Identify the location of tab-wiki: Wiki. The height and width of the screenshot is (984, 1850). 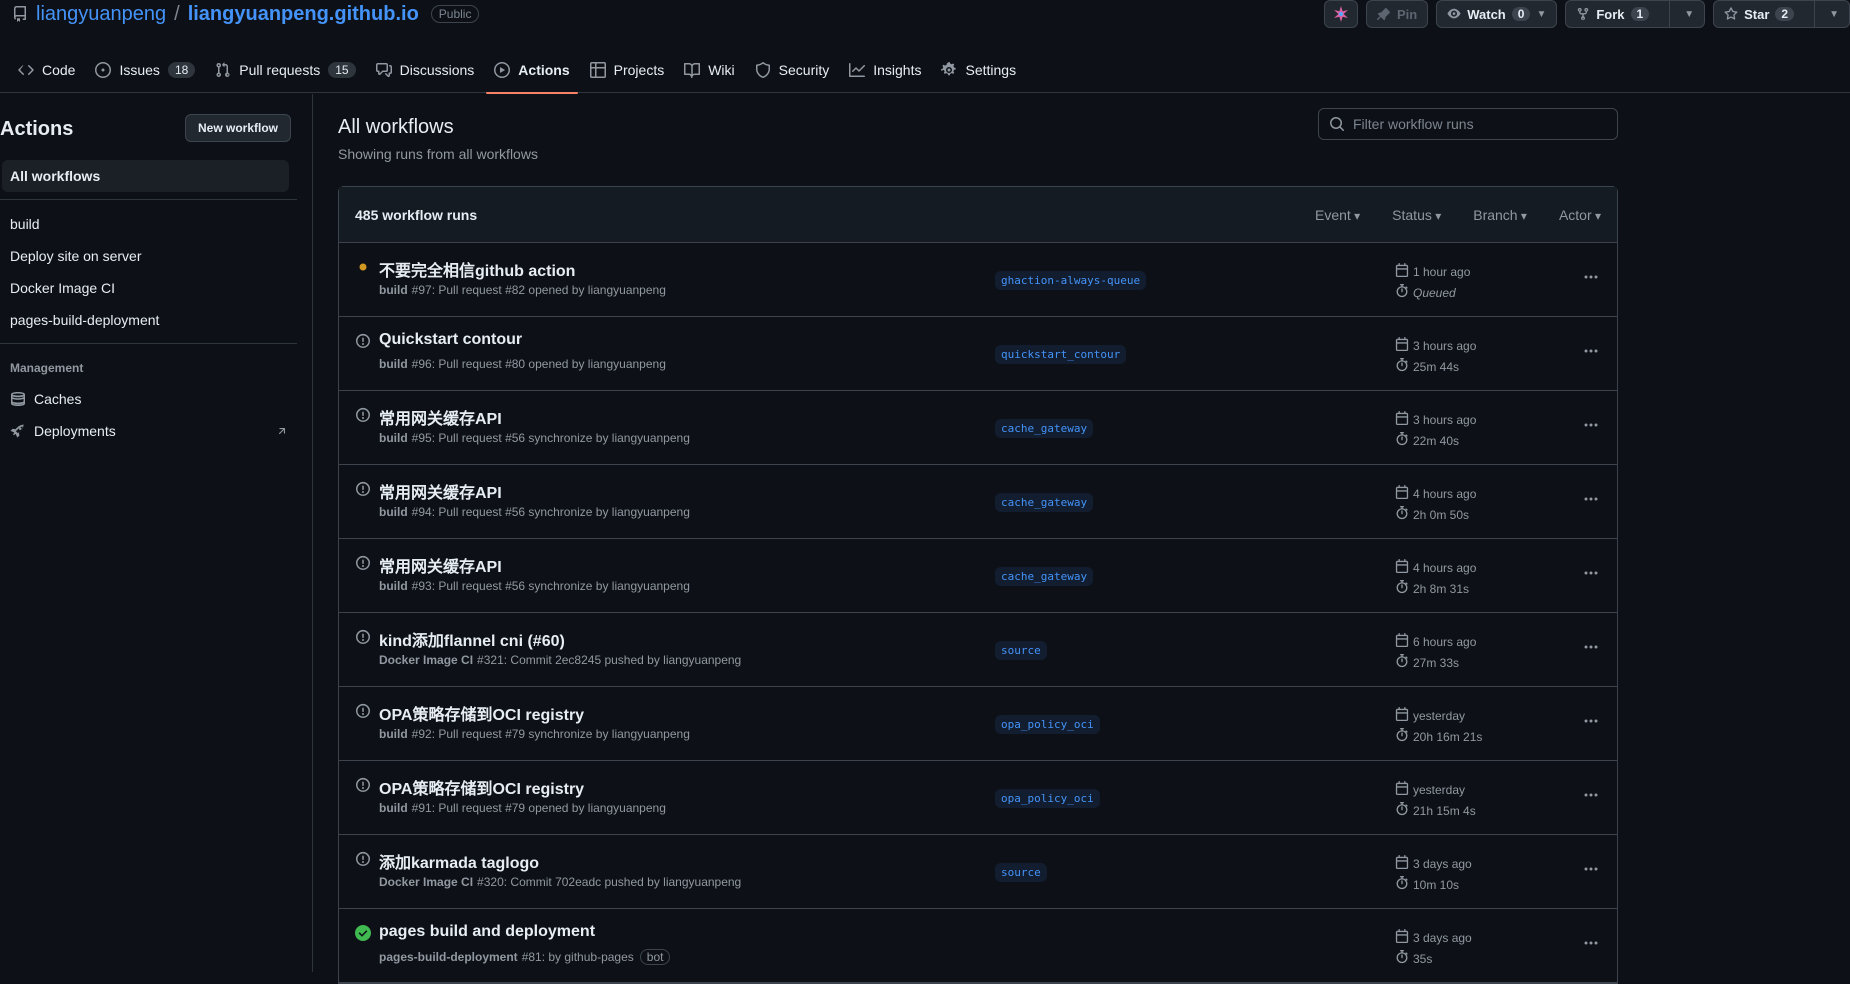
(709, 70).